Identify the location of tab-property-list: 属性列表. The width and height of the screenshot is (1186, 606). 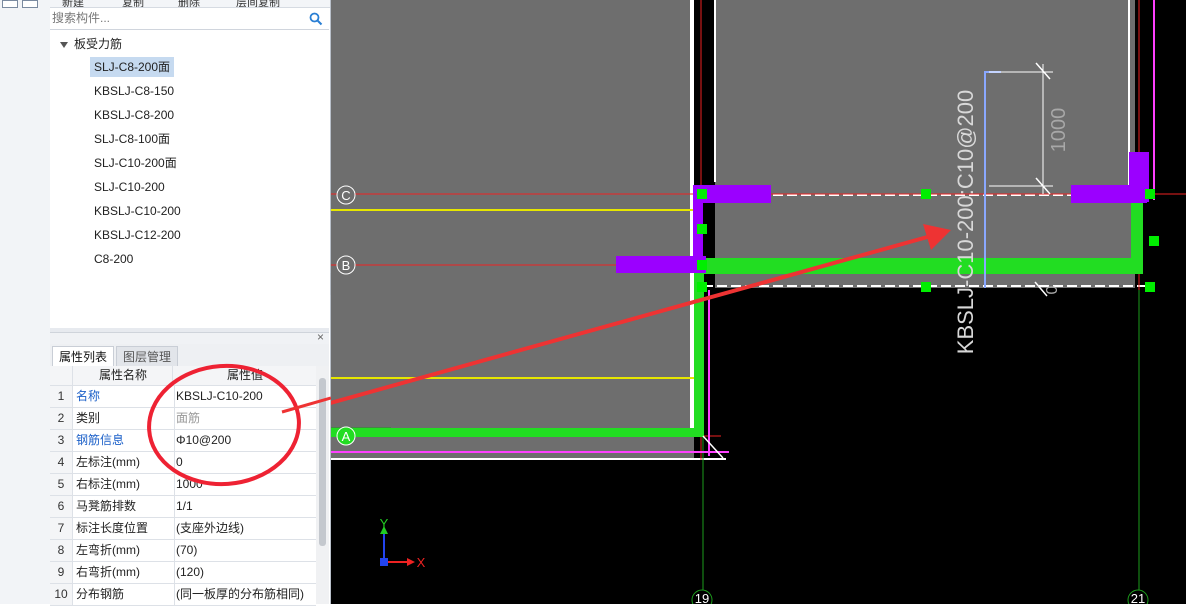
(83, 356).